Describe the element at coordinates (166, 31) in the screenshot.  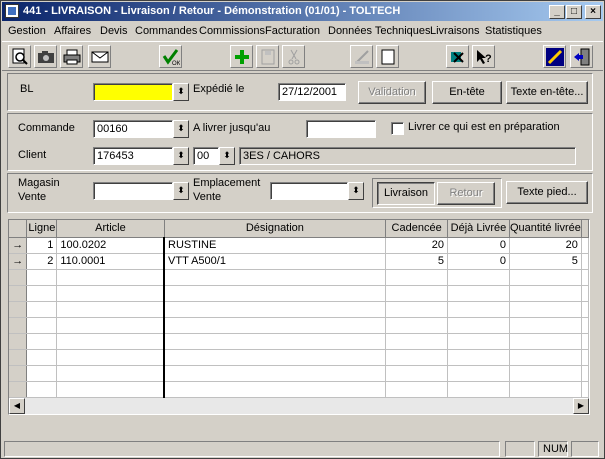
I see `menu-commandes: Commandes` at that location.